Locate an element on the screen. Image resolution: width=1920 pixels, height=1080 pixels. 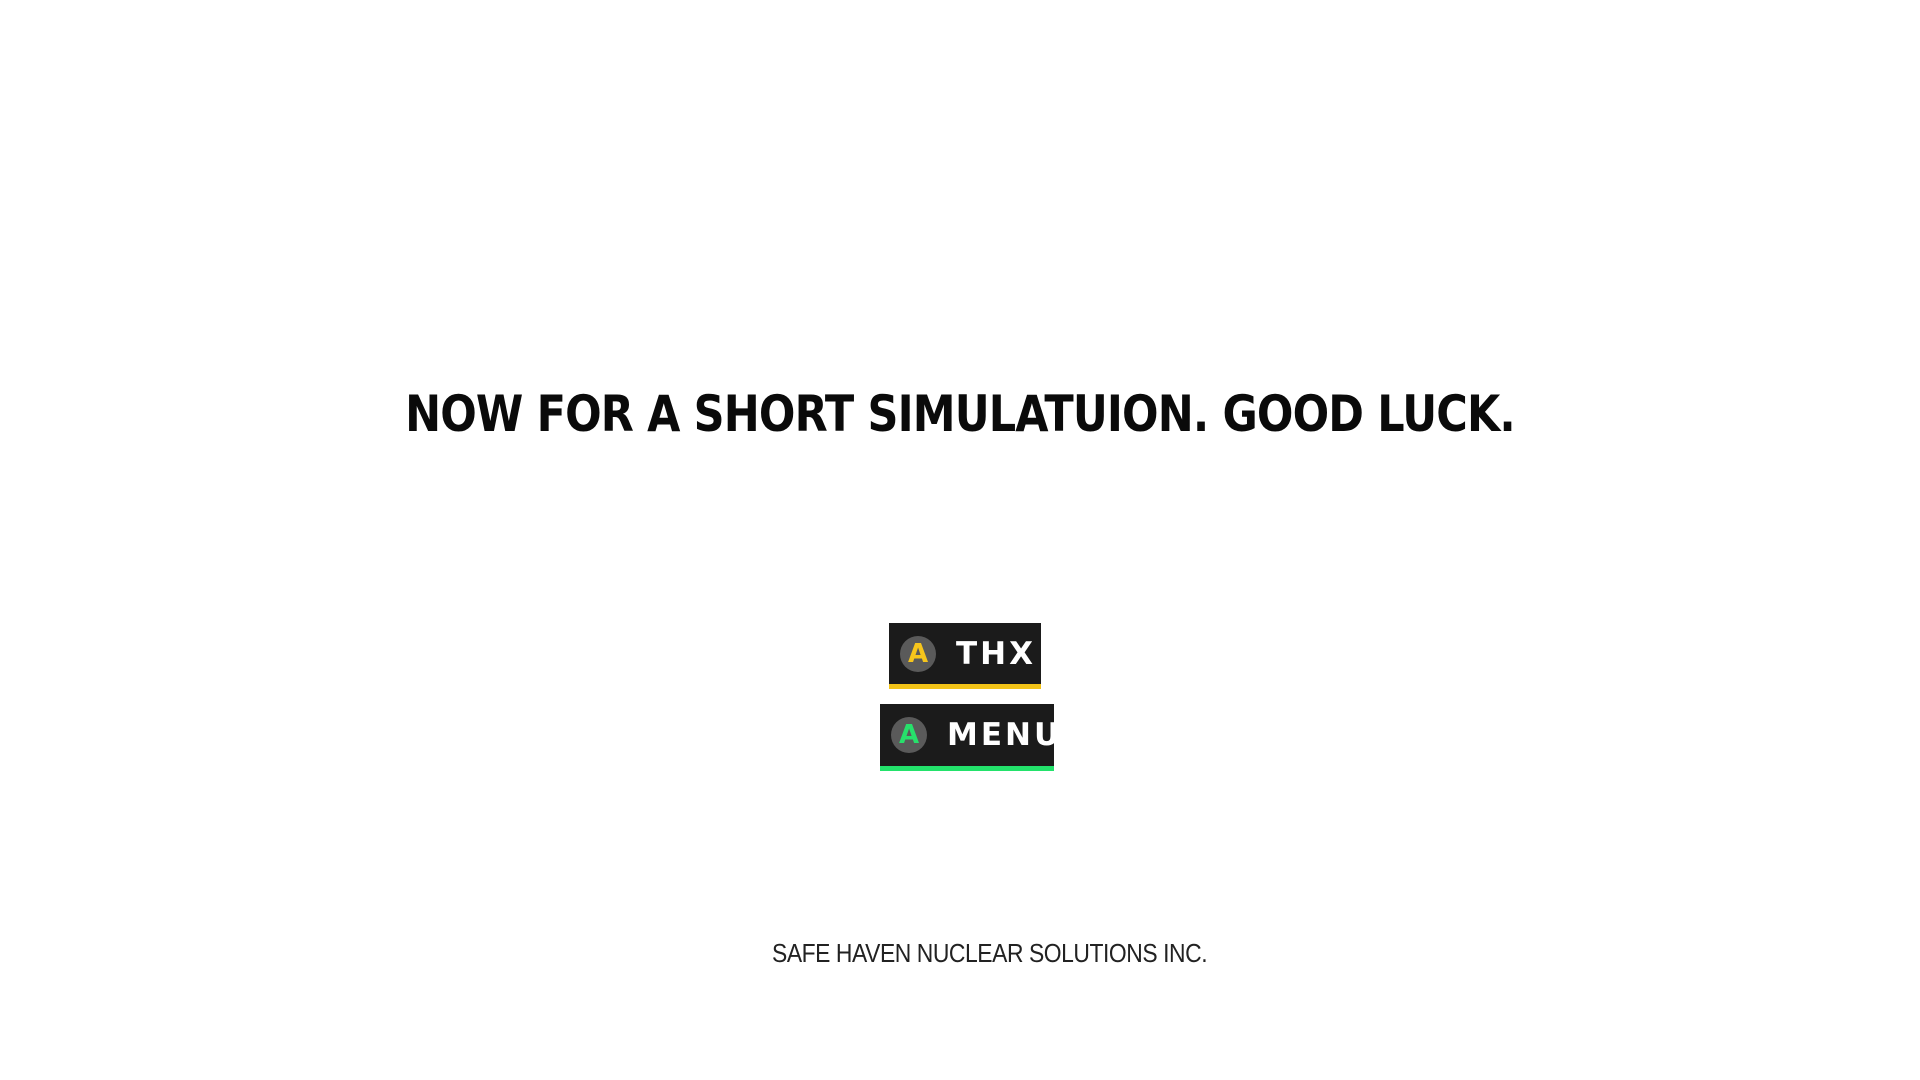
headline-message: NOW FOR A SHORT SIMULATUION. GOOD LUCK. is located at coordinates (960, 414).